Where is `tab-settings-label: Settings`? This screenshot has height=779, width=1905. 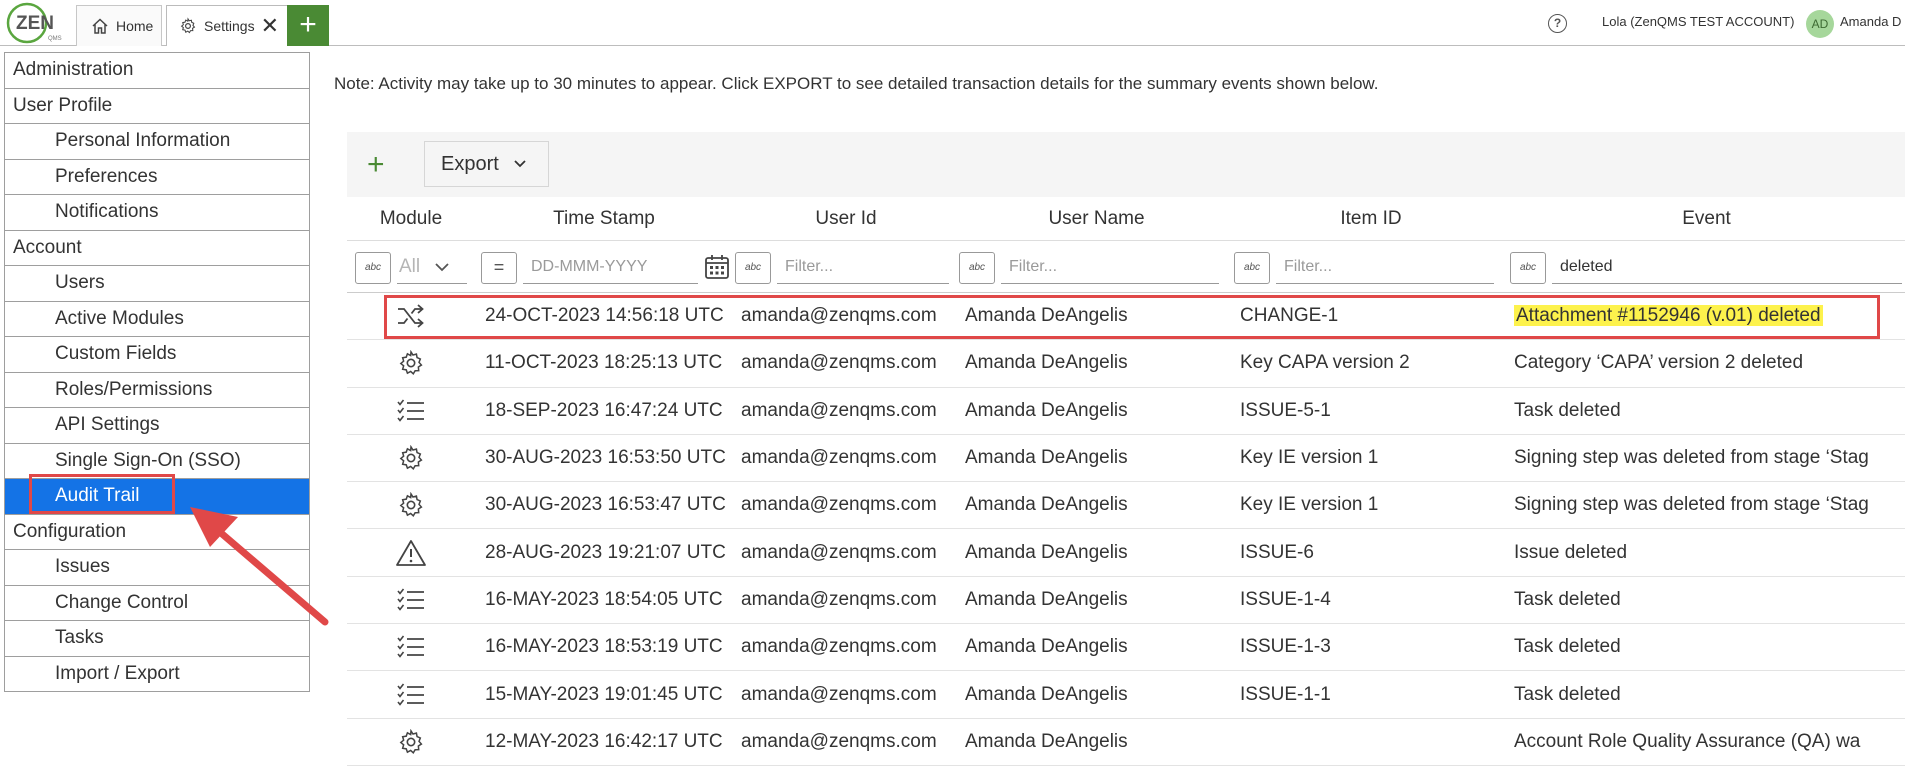 tab-settings-label: Settings is located at coordinates (229, 26).